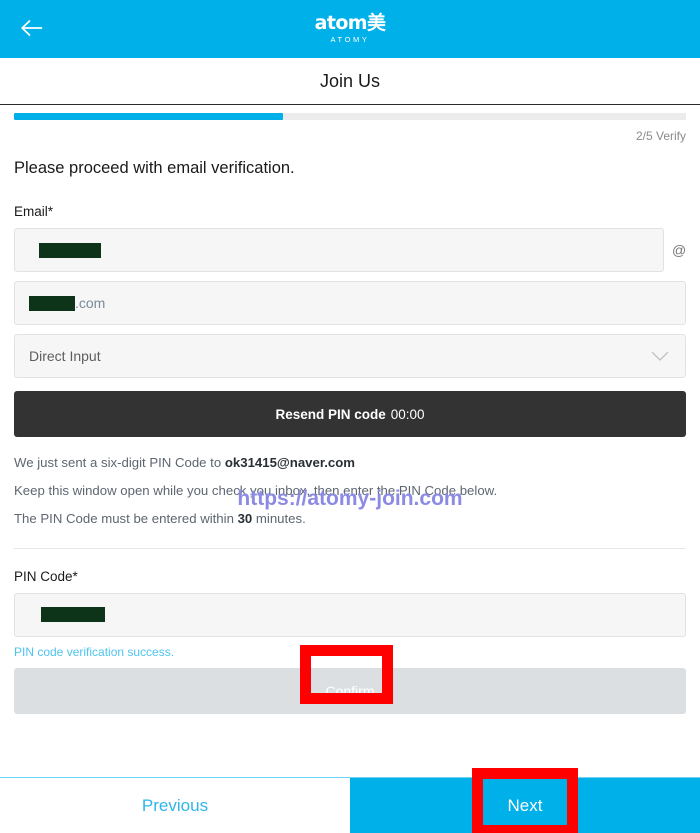 This screenshot has width=700, height=833. What do you see at coordinates (350, 116) in the screenshot?
I see `progress-bar` at bounding box center [350, 116].